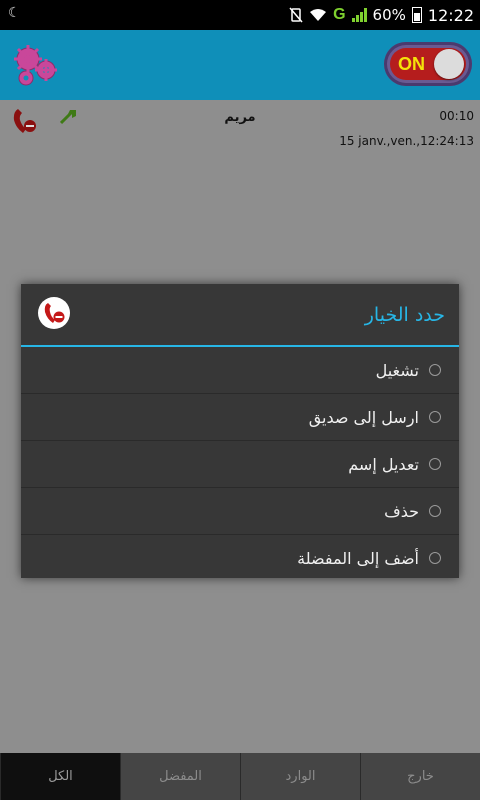 This screenshot has width=480, height=800. I want to click on wifi-icon, so click(318, 15).